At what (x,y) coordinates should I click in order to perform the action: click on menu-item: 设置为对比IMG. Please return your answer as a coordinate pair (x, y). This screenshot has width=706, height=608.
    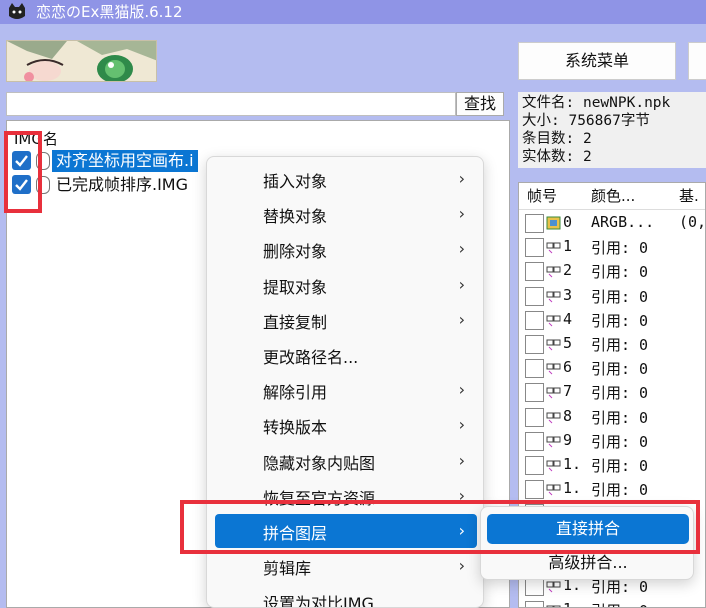
    Looking at the image, I should click on (346, 596).